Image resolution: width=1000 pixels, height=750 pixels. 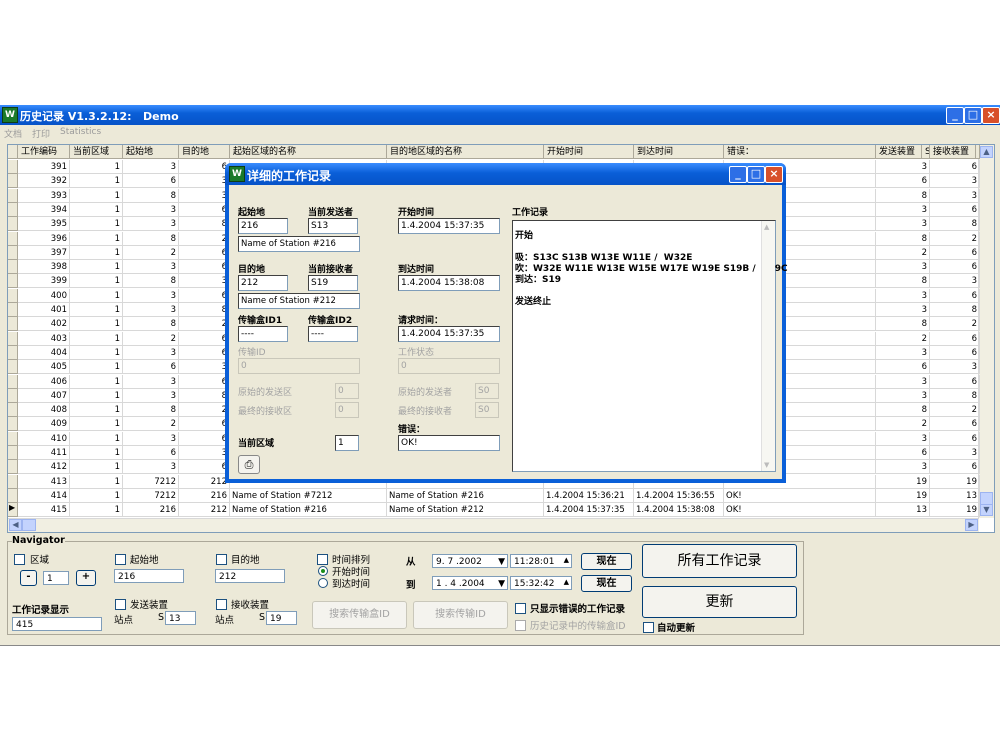 What do you see at coordinates (541, 561) in the screenshot?
I see `from-time-spinner: 11:28:01 ▲` at bounding box center [541, 561].